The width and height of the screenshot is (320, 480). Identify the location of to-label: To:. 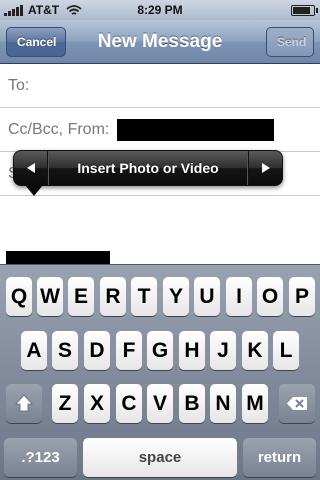
(19, 85).